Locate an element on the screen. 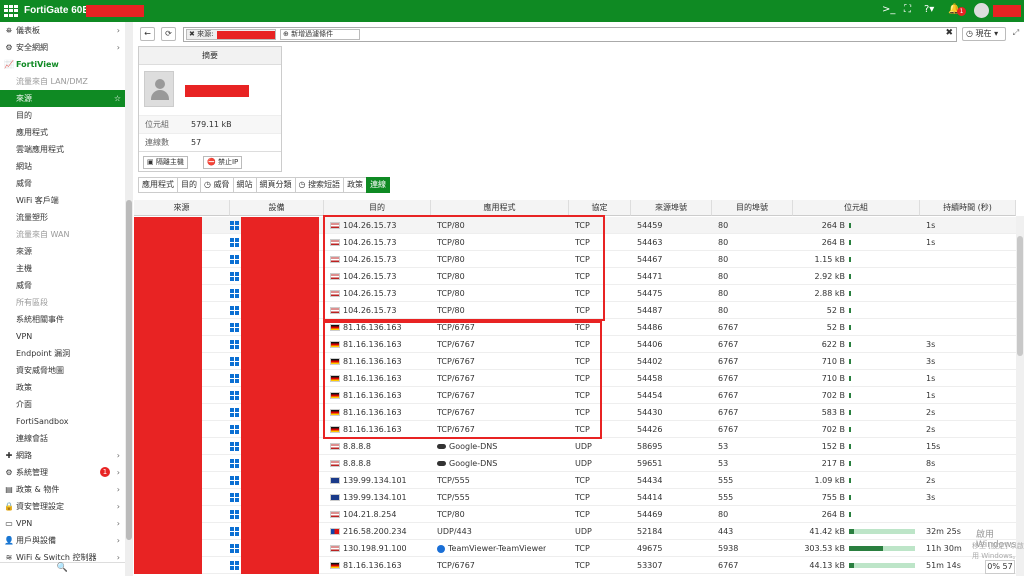  sidebar-item-9: 威脅 is located at coordinates (62, 183).